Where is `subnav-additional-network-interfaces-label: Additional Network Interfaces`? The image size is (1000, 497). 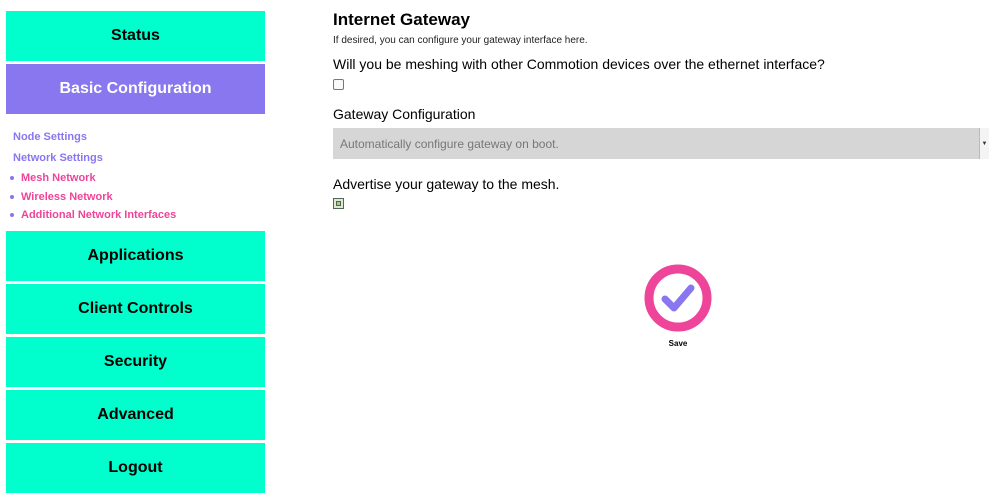
subnav-additional-network-interfaces-label: Additional Network Interfaces is located at coordinates (99, 215).